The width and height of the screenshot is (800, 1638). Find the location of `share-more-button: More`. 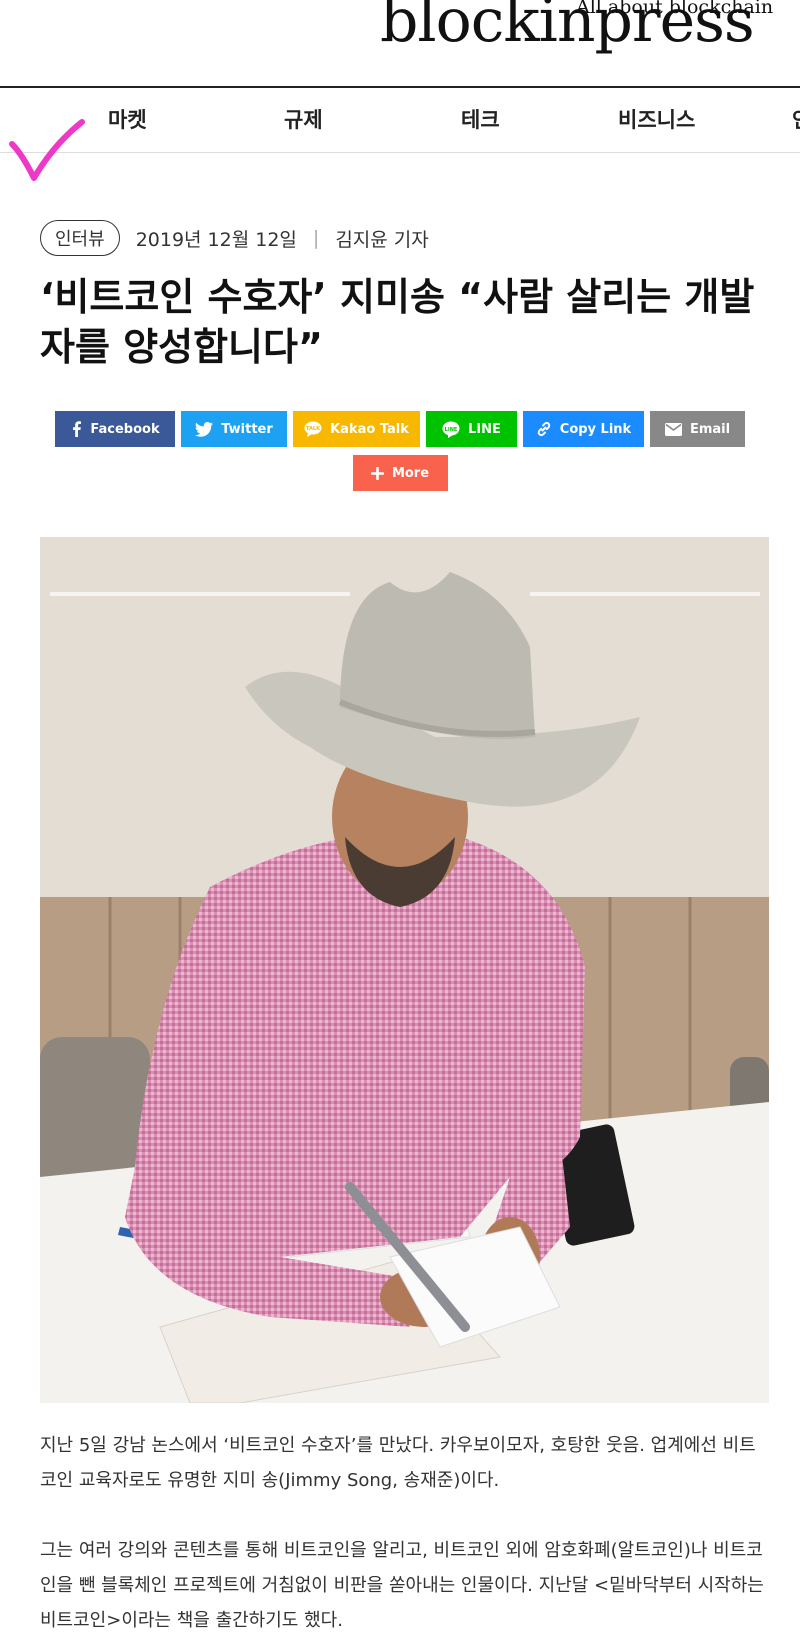

share-more-button: More is located at coordinates (400, 473).